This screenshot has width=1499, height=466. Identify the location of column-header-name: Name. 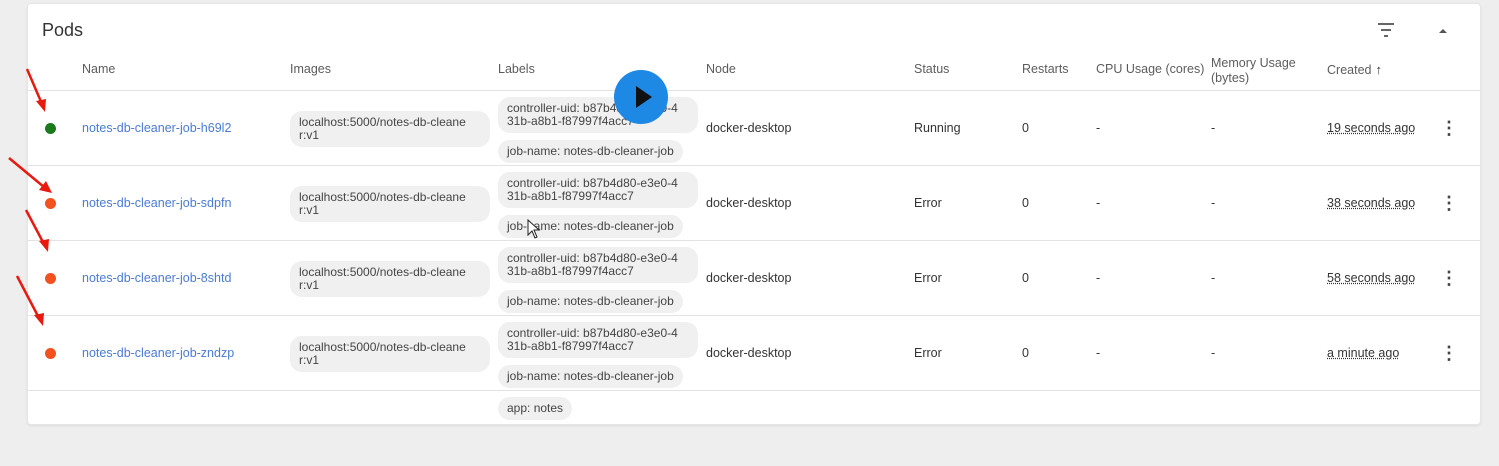
(98, 69).